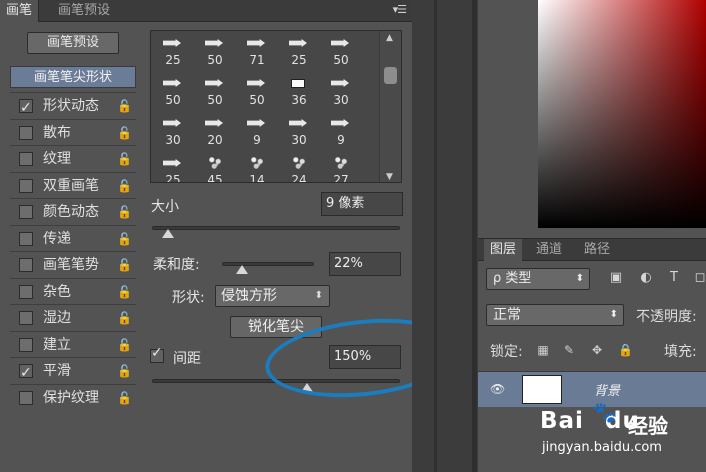 Image resolution: width=706 pixels, height=472 pixels. I want to click on dock-divider-right, so click(474, 236).